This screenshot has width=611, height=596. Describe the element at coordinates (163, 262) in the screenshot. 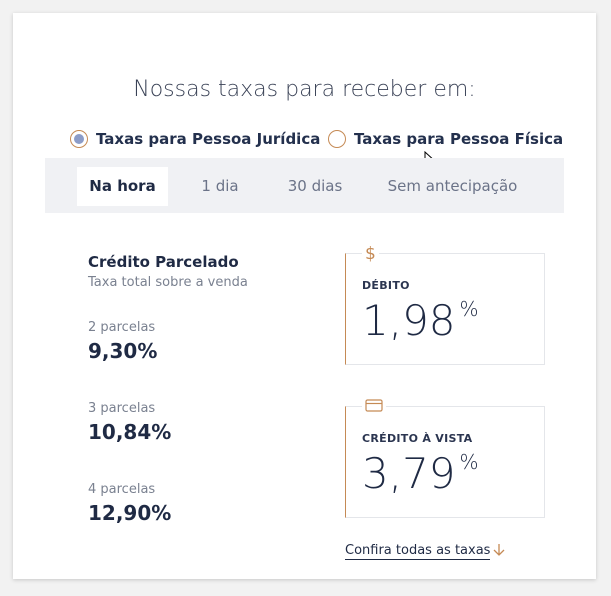

I see `section-title: Crédito Parcelado` at that location.